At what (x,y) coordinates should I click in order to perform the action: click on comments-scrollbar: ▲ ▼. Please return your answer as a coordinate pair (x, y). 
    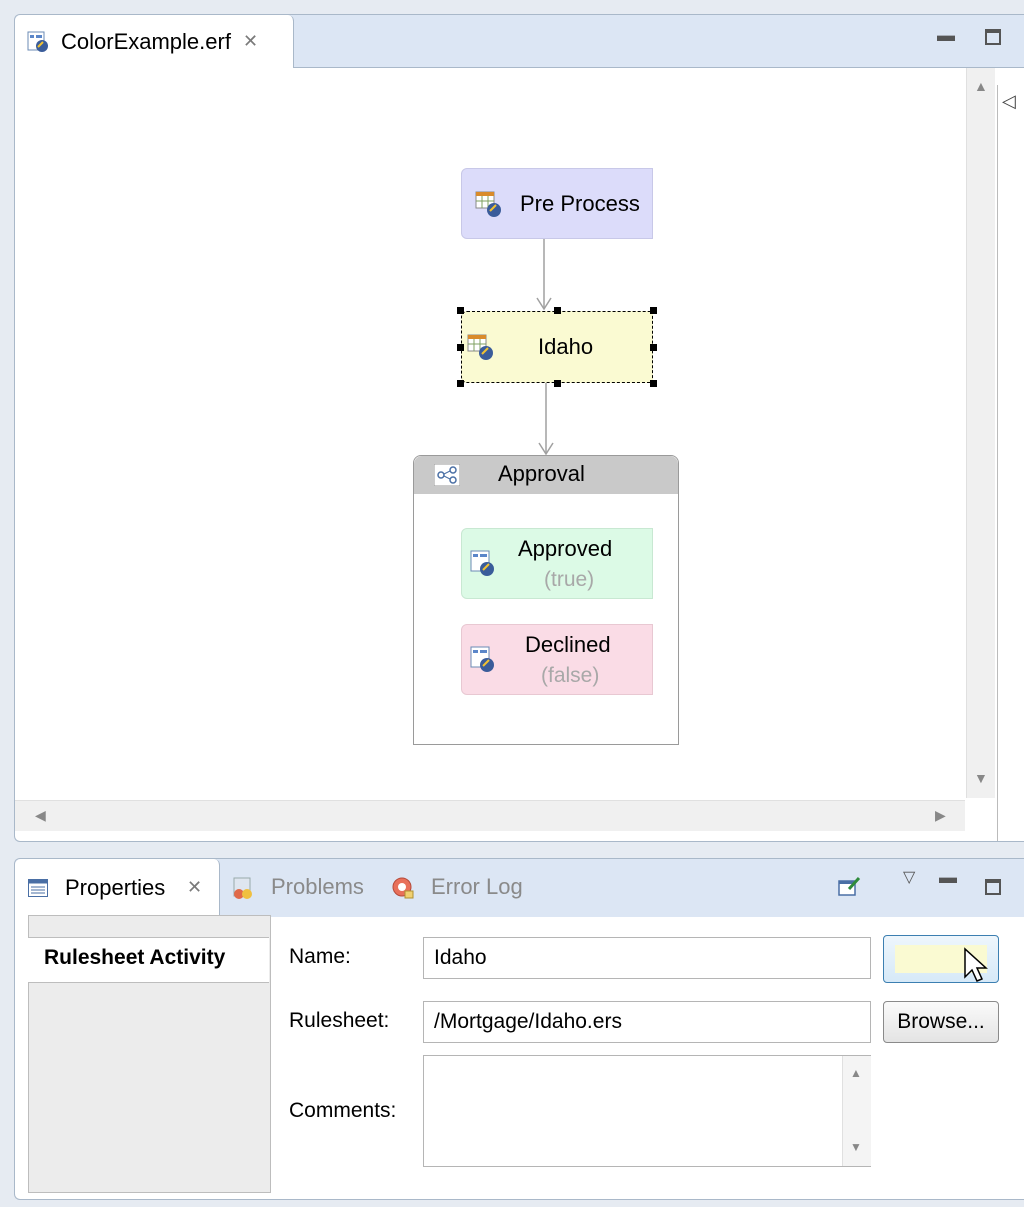
    Looking at the image, I should click on (856, 1111).